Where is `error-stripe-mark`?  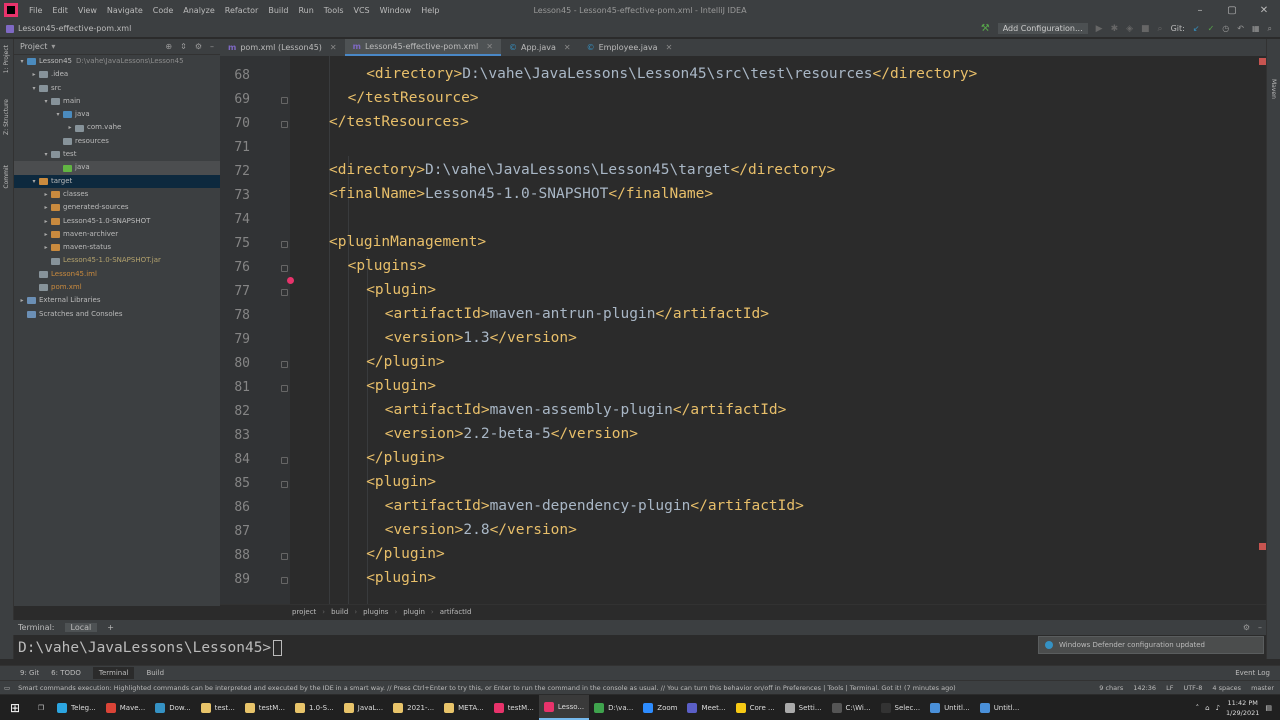 error-stripe-mark is located at coordinates (1262, 61).